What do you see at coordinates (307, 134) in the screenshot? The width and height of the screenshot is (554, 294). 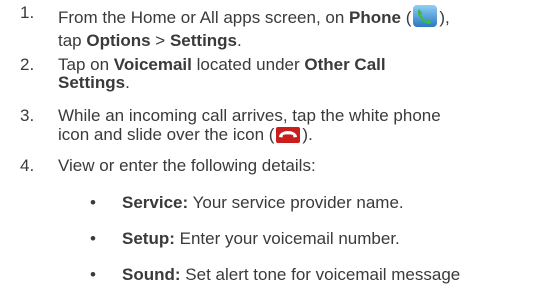 I see `step-text-segment: ).` at bounding box center [307, 134].